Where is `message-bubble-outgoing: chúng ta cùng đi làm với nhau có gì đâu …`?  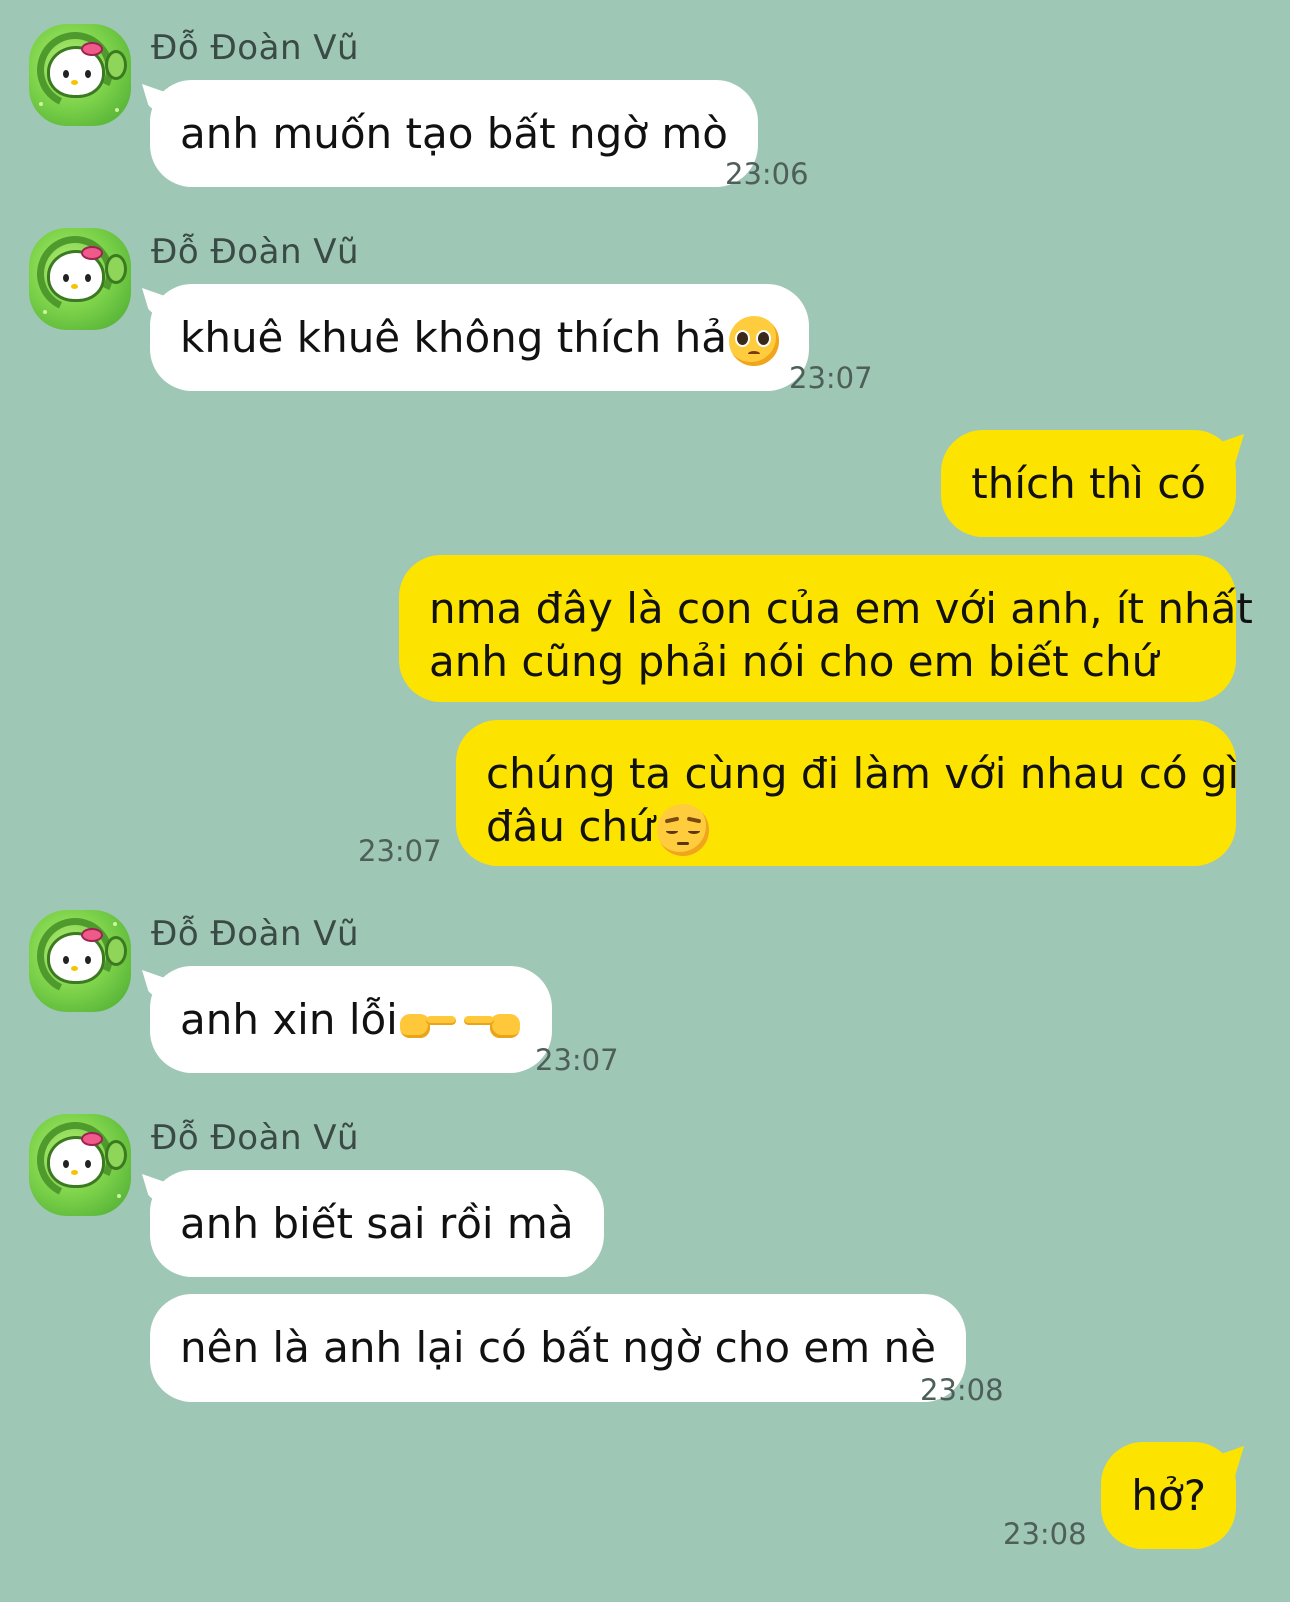
message-bubble-outgoing: chúng ta cùng đi làm với nhau có gì đâu … is located at coordinates (848, 793).